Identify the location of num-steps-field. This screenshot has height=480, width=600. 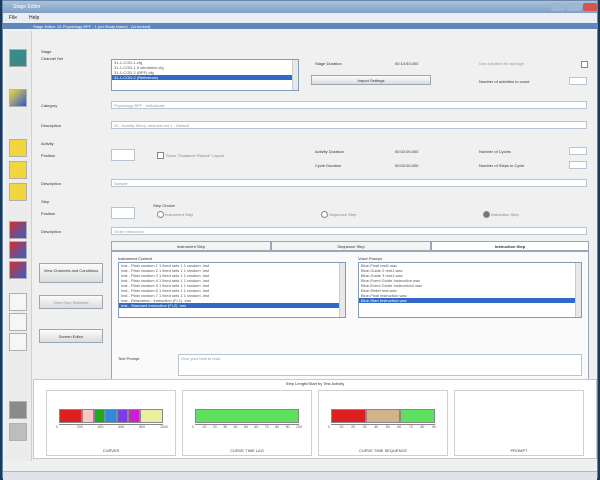
(578, 165).